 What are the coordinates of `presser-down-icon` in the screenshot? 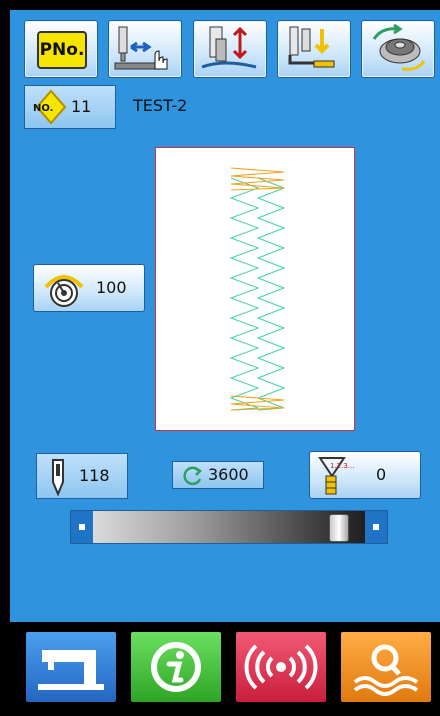 It's located at (311, 47).